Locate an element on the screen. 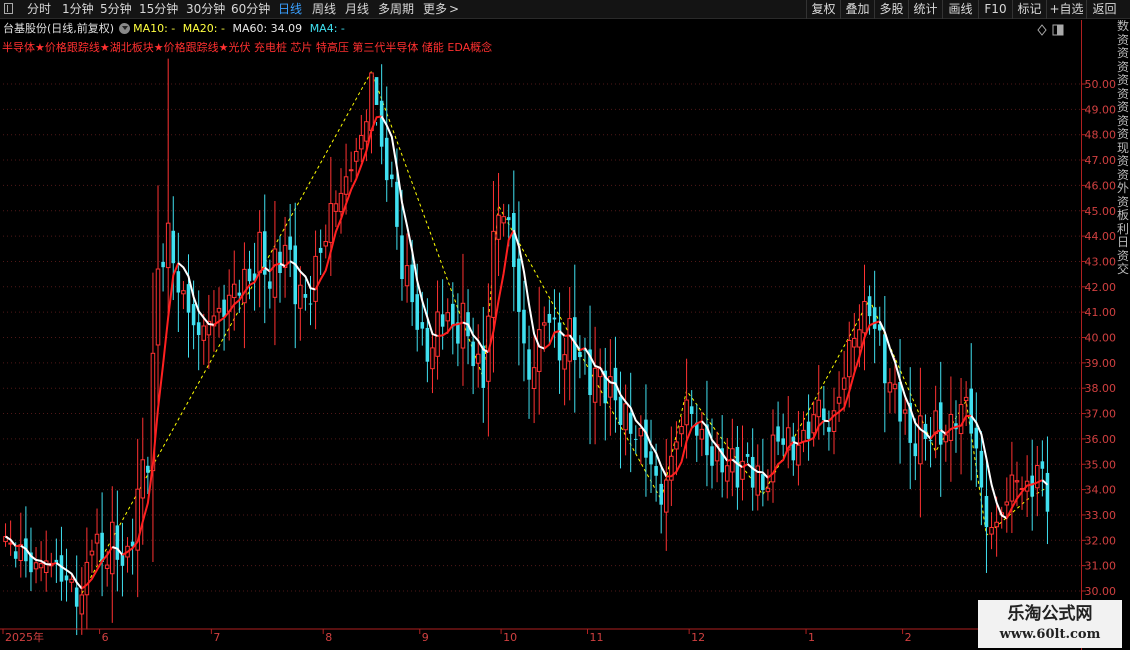 The width and height of the screenshot is (1130, 650). window-controls is located at coordinates (1056, 29).